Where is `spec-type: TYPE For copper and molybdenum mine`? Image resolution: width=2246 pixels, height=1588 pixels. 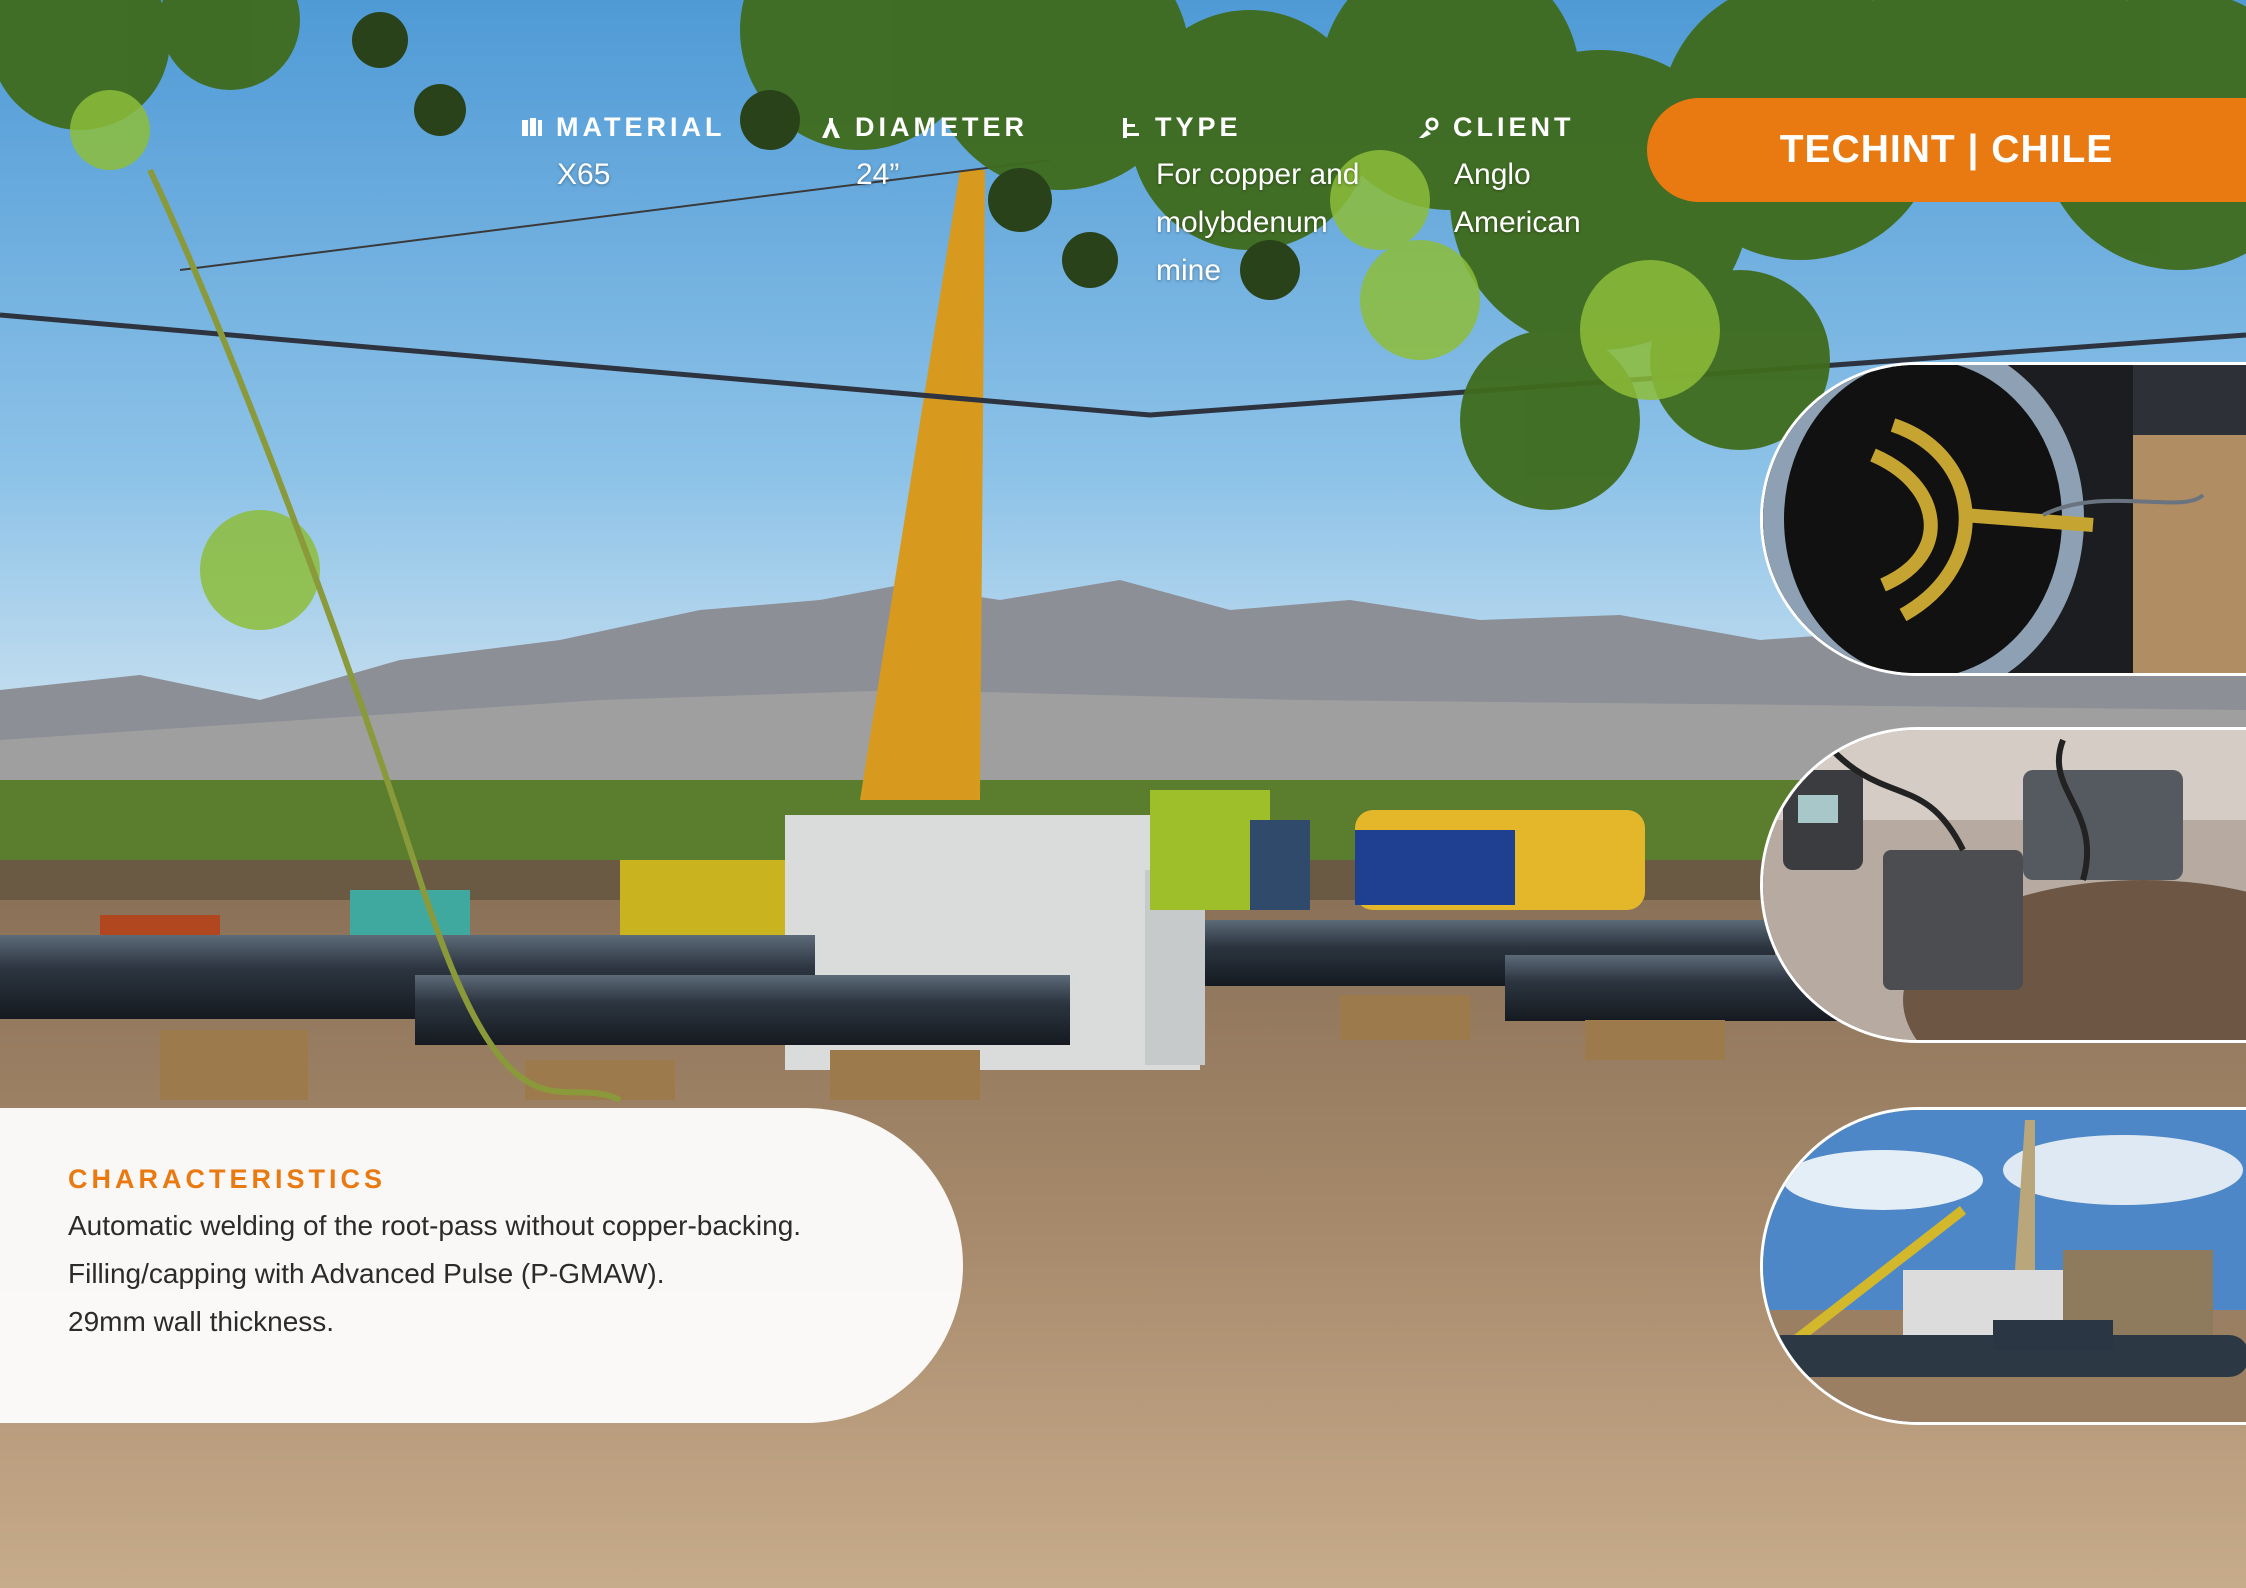
spec-type: TYPE For copper and molybdenum mine is located at coordinates (1239, 203).